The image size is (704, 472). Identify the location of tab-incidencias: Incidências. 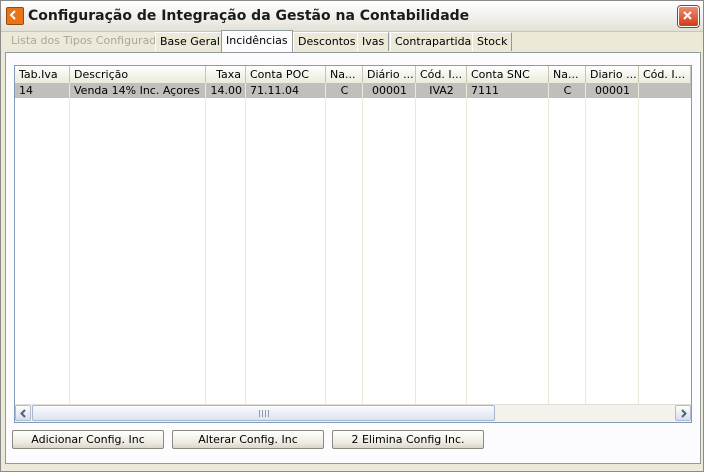
(257, 41).